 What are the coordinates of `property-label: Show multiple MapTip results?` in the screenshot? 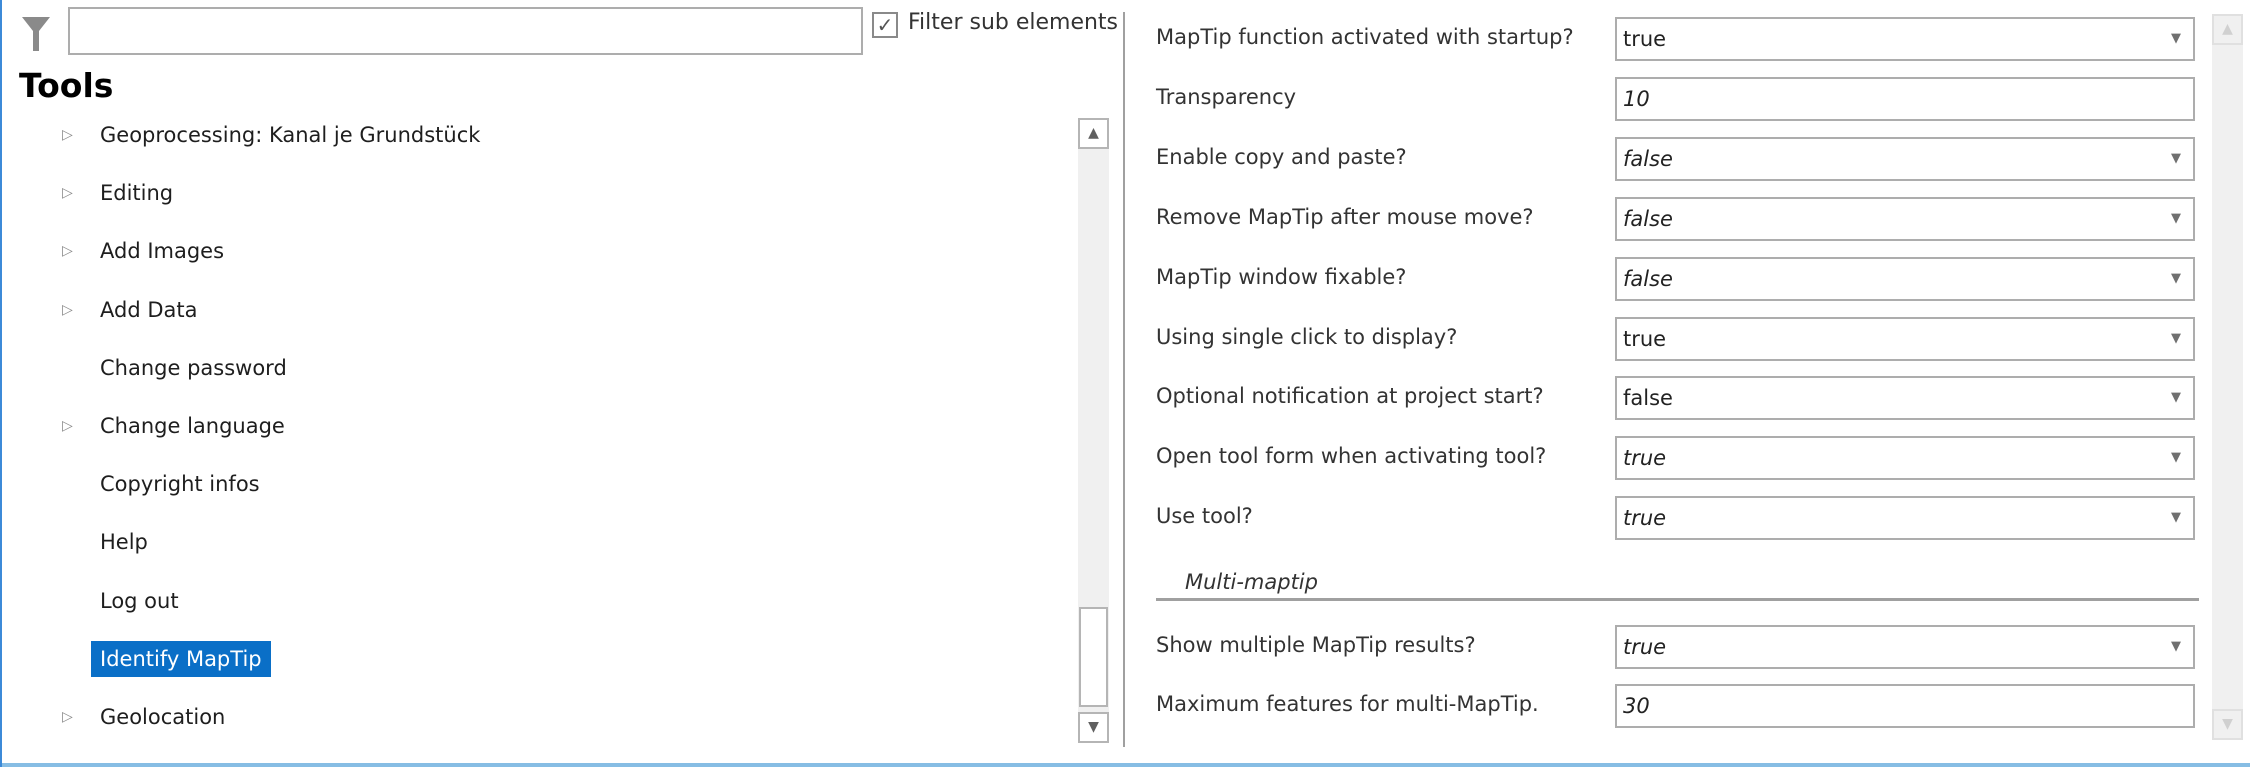 It's located at (1316, 645).